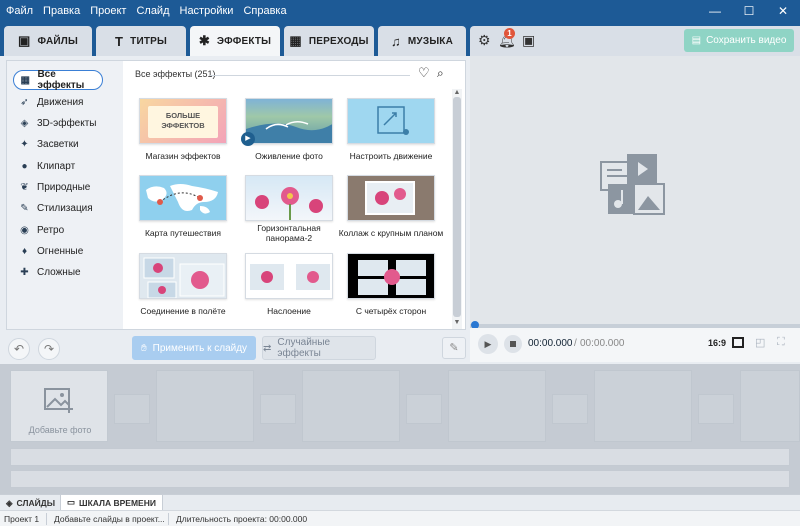 The height and width of the screenshot is (526, 800). Describe the element at coordinates (783, 11) in the screenshot. I see `close-button: ✕` at that location.